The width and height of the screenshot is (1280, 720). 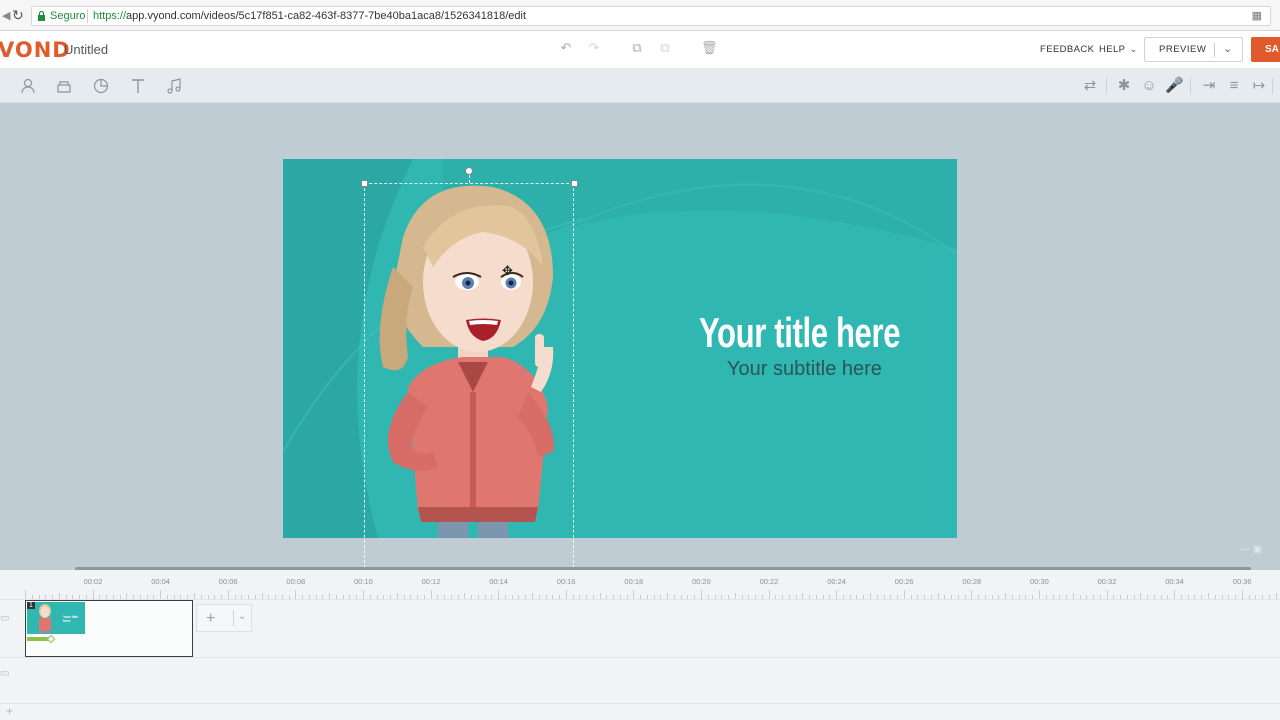 I want to click on prop-icon, so click(x=64, y=86).